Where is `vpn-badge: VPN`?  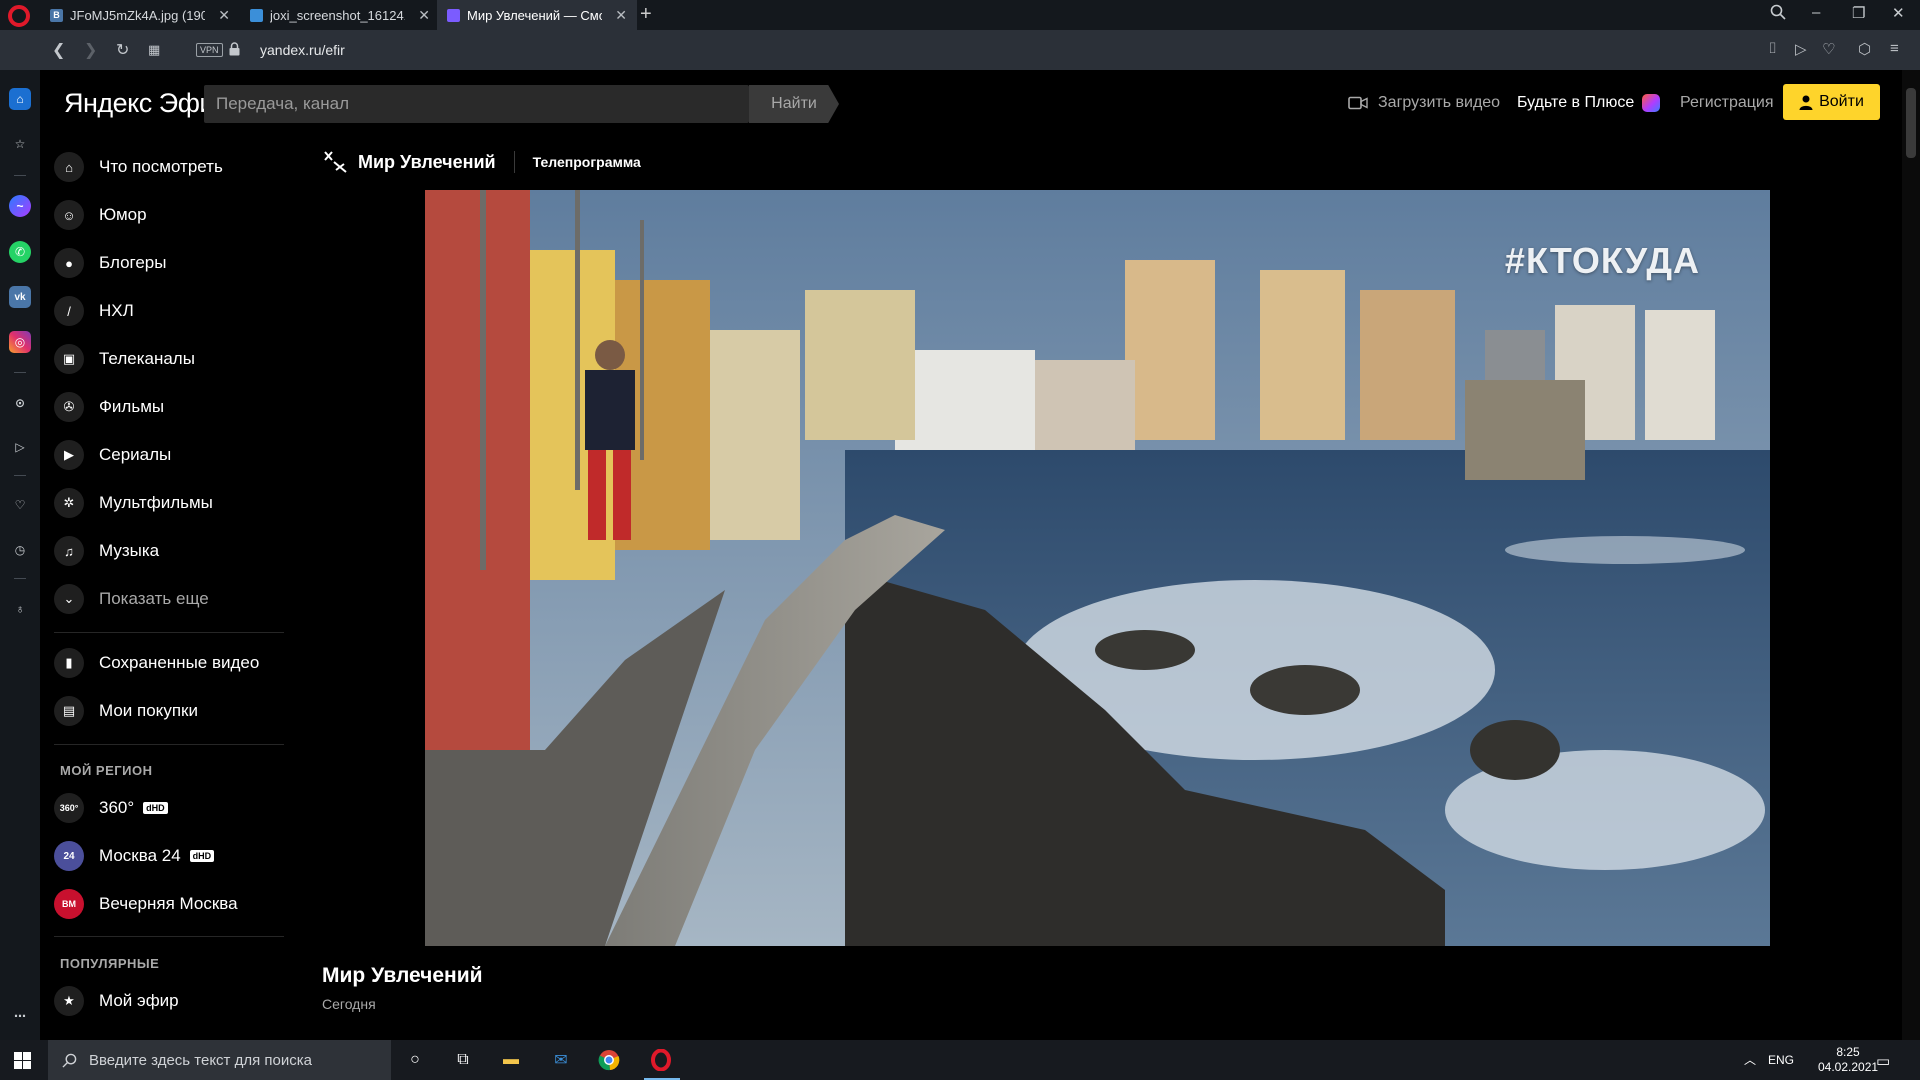
vpn-badge: VPN is located at coordinates (209, 50).